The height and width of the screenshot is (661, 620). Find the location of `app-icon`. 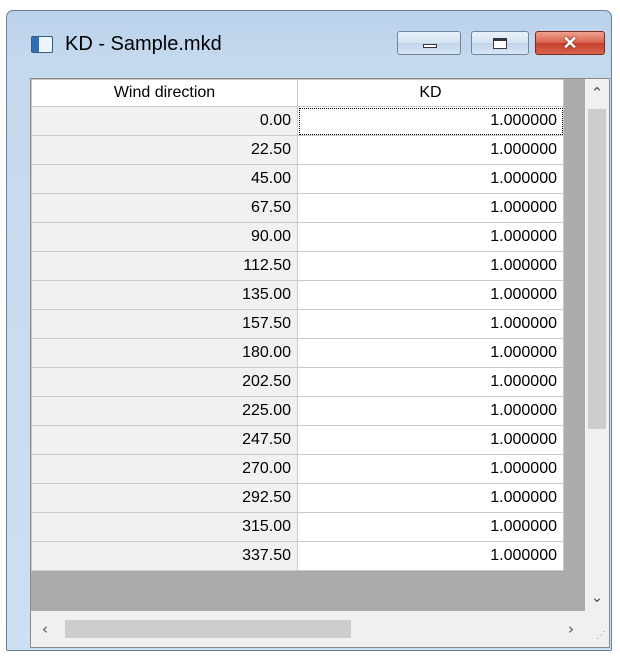

app-icon is located at coordinates (42, 44).